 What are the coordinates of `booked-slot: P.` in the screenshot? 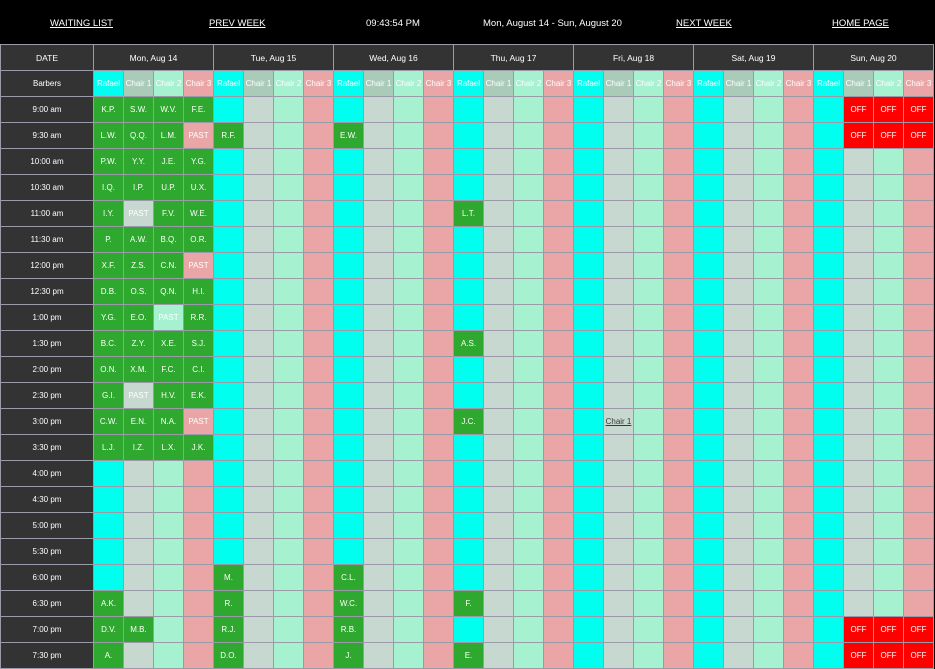 It's located at (108, 239).